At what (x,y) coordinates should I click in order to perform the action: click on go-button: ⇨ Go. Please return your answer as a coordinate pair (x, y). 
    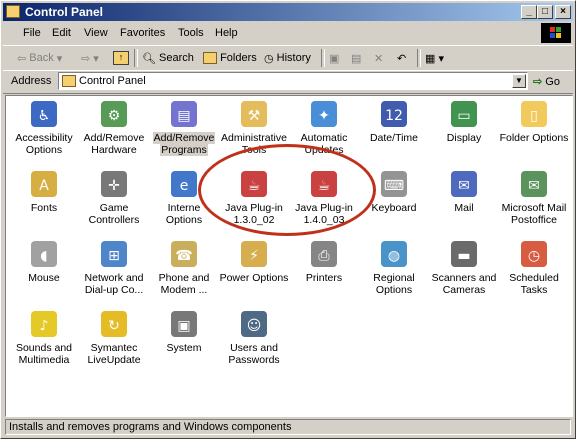
    Looking at the image, I should click on (546, 81).